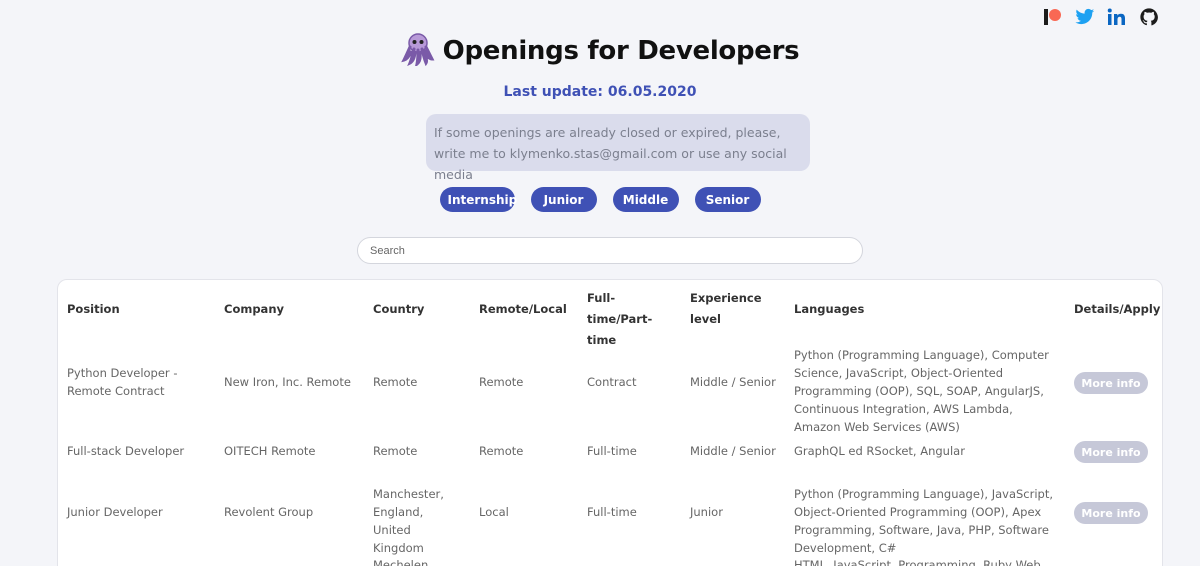 This screenshot has height=566, width=1200. What do you see at coordinates (600, 92) in the screenshot?
I see `last-update: Last update: 06.05.2020` at bounding box center [600, 92].